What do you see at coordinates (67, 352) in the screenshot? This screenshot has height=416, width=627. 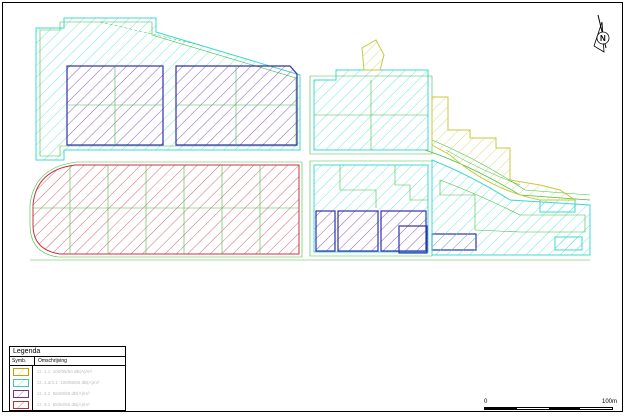 I see `legend-title: Legenda` at bounding box center [67, 352].